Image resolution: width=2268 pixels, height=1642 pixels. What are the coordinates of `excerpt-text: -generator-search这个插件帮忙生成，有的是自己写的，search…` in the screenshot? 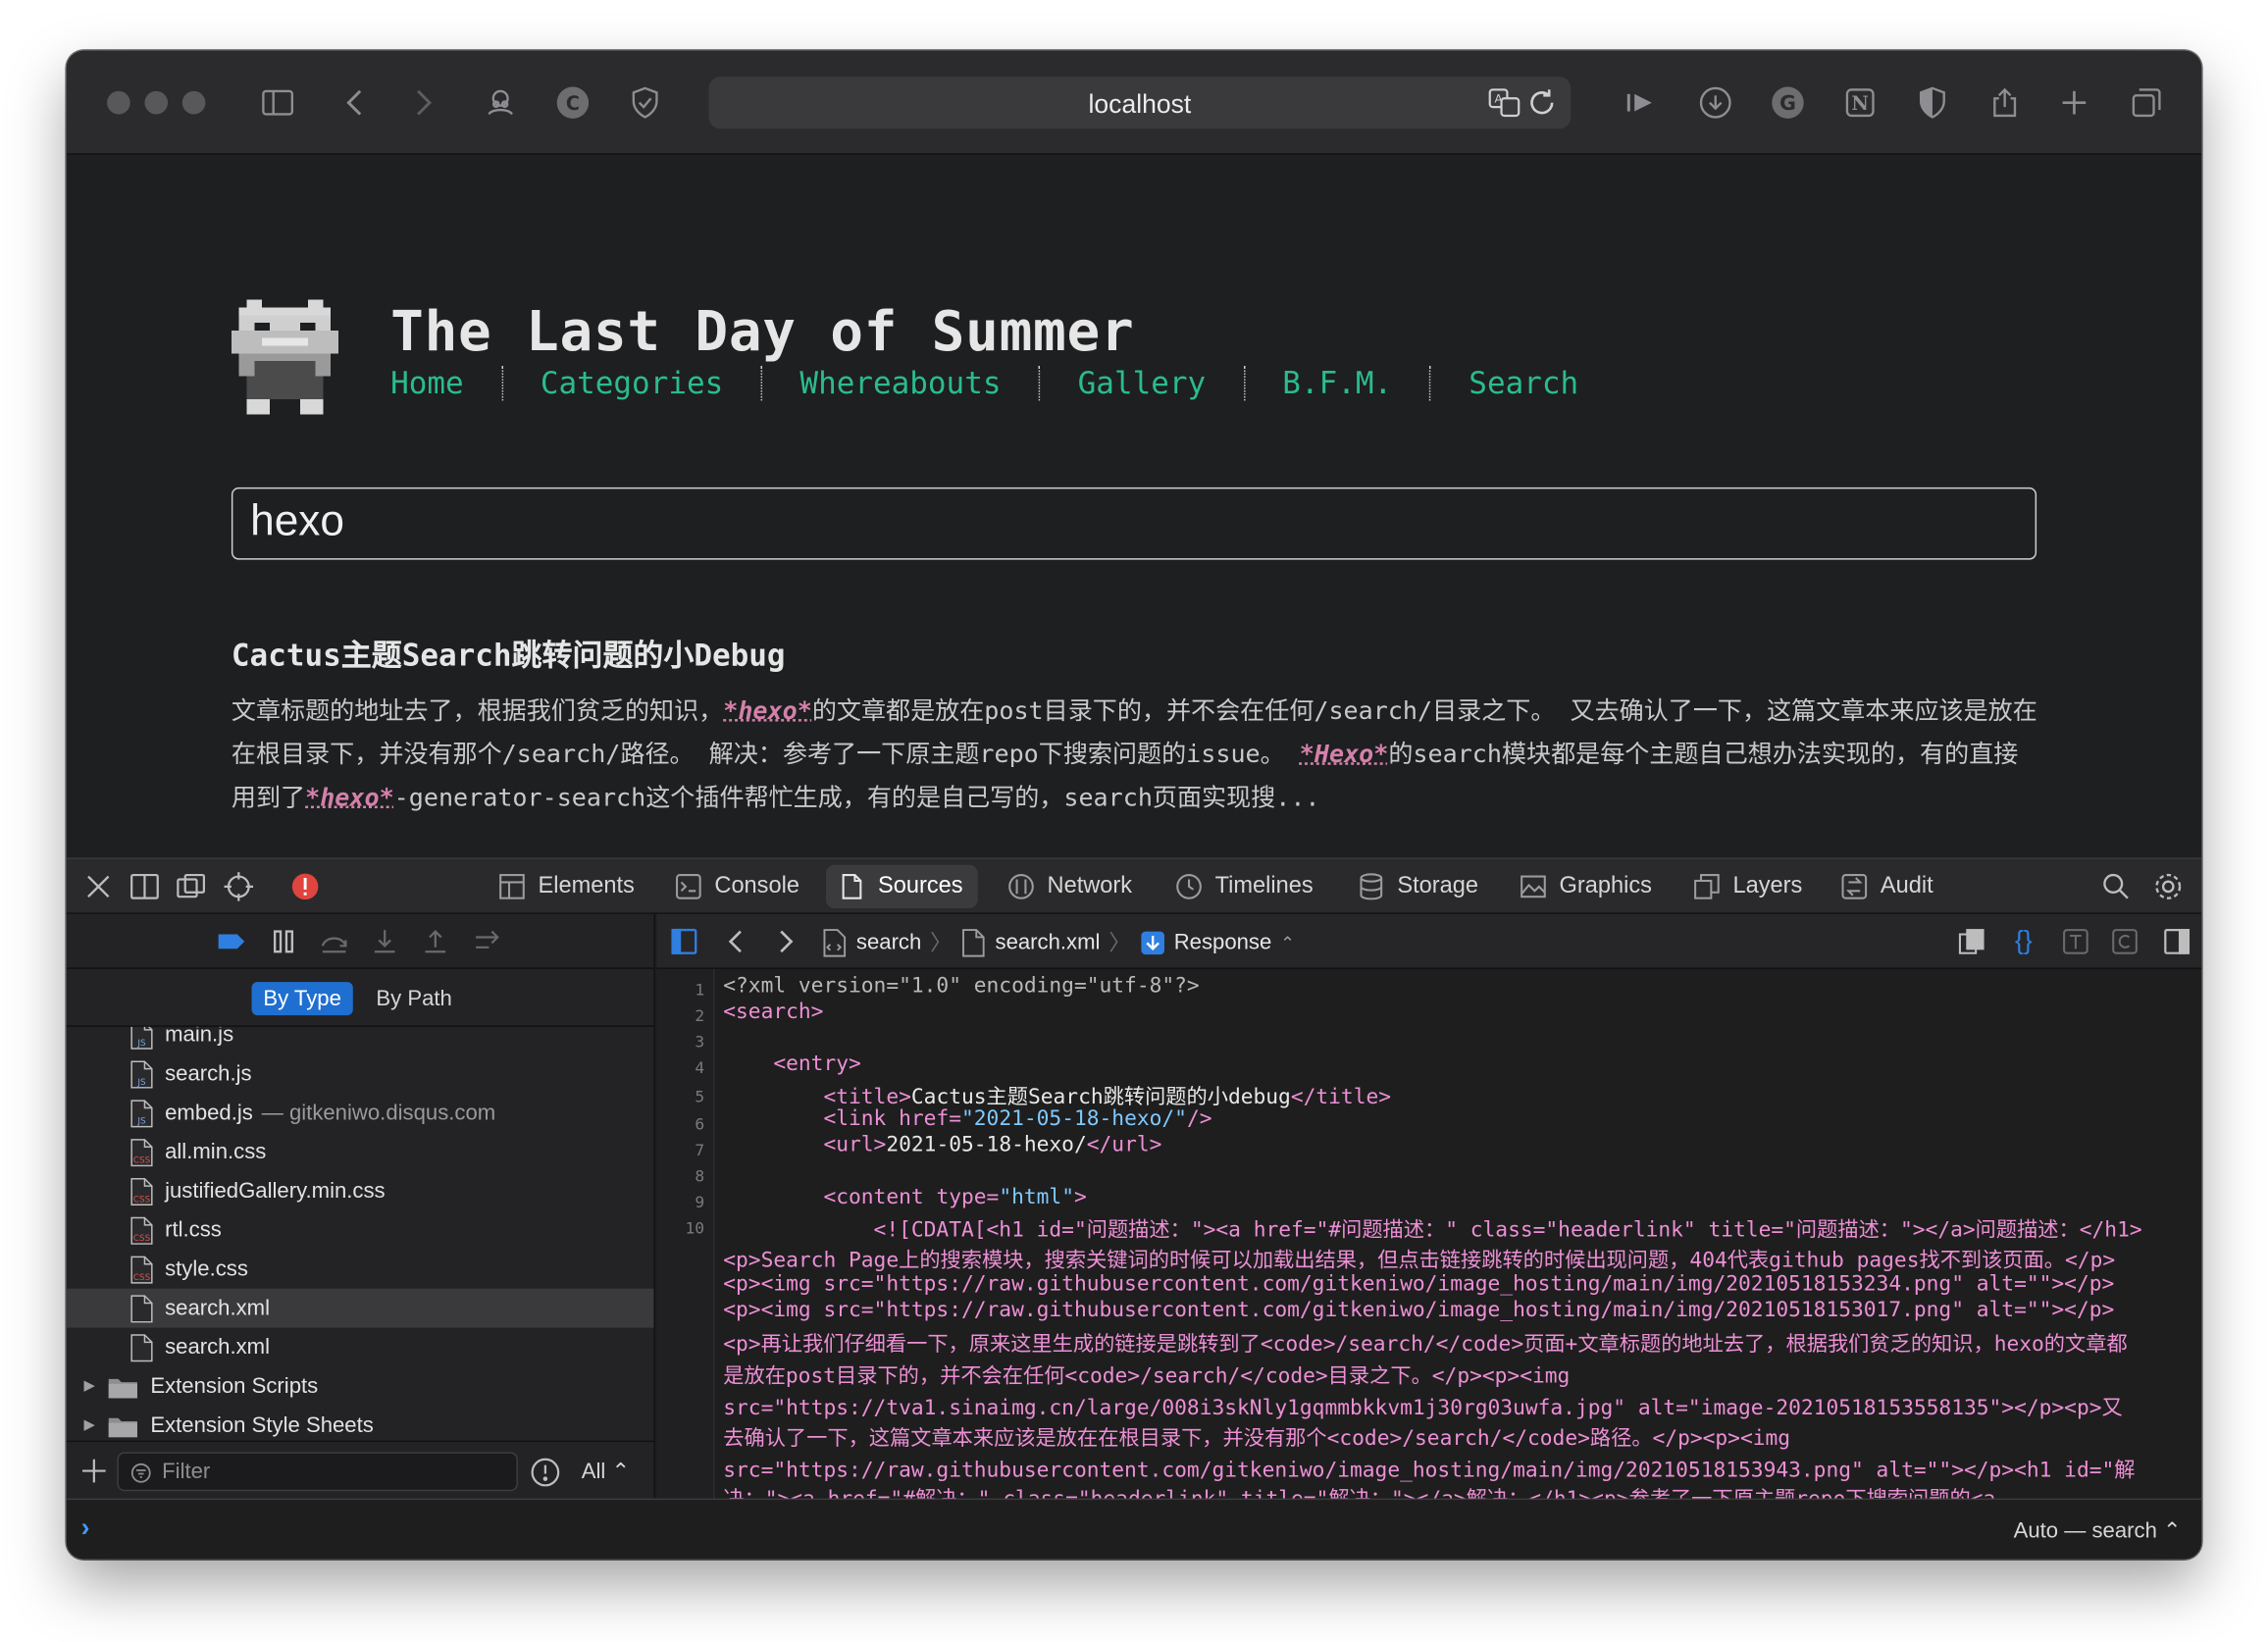 It's located at (856, 799).